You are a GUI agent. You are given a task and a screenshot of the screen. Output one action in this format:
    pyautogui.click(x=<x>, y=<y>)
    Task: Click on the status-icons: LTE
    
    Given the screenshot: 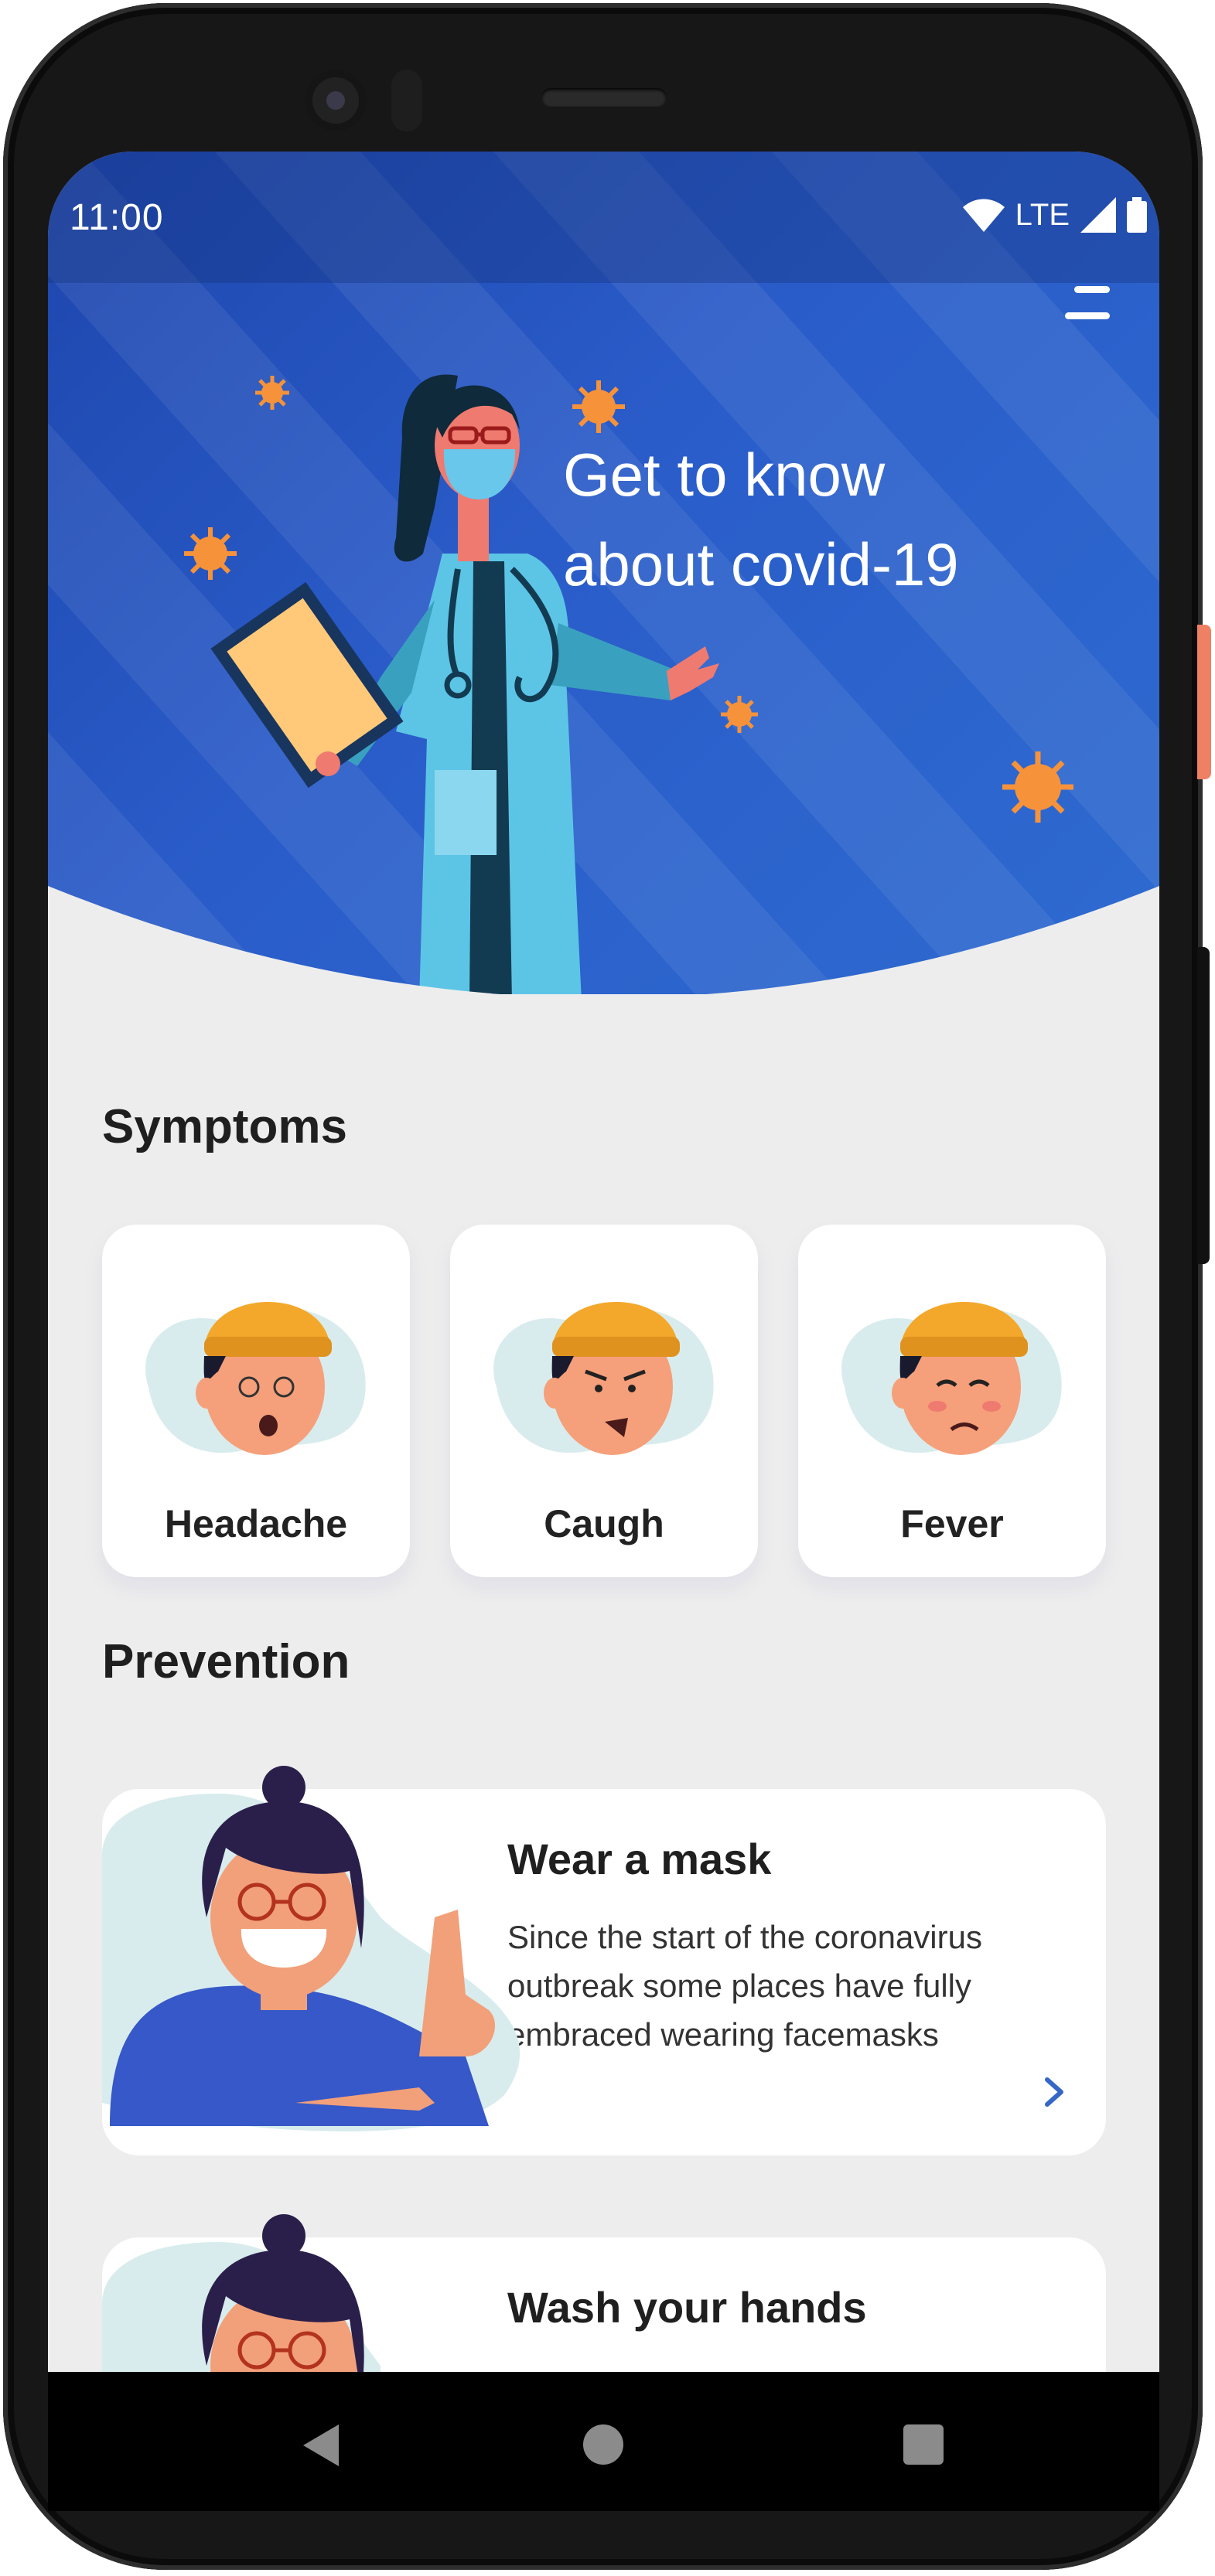 What is the action you would take?
    pyautogui.click(x=1054, y=215)
    